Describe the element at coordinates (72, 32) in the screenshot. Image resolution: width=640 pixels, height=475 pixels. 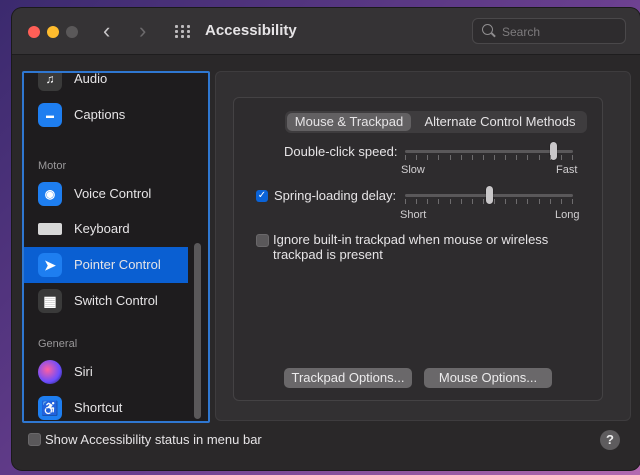
I see `zoom-window-button` at that location.